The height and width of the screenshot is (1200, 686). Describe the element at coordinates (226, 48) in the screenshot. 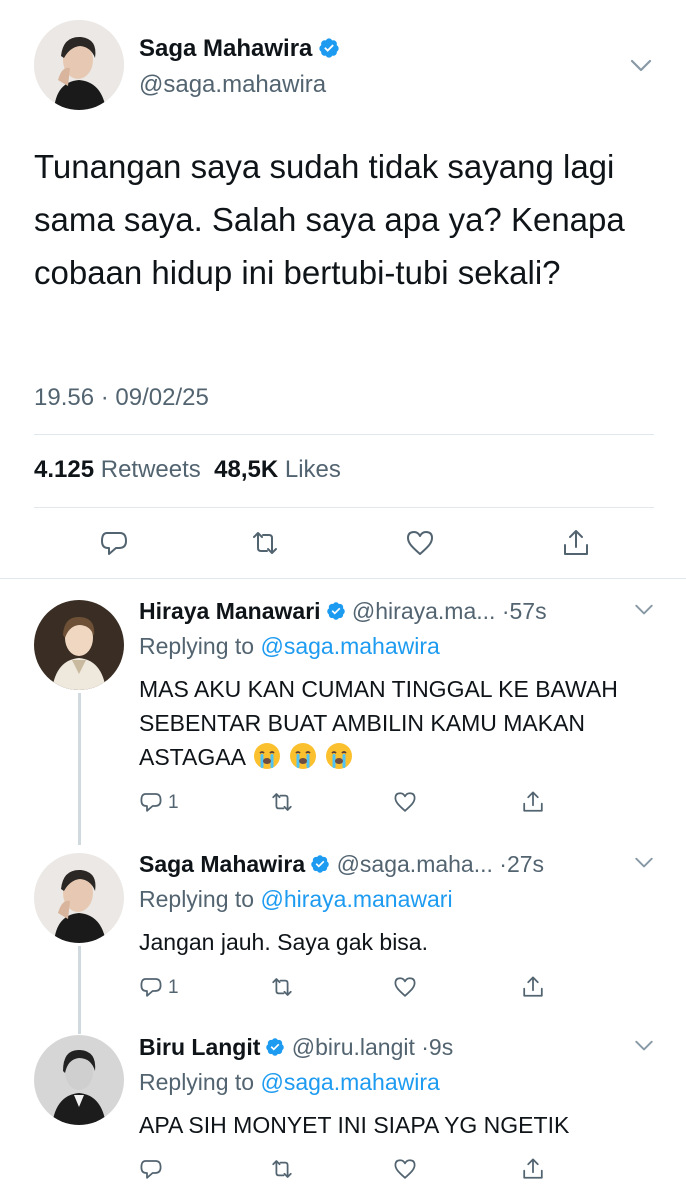

I see `main-author-name-text: Saga Mahawira` at that location.